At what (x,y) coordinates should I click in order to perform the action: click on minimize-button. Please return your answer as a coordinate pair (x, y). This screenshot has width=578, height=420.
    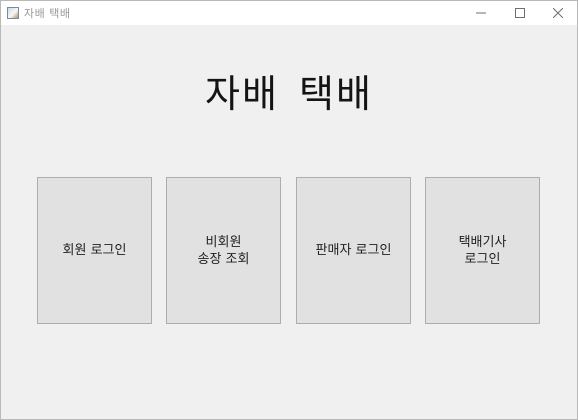
    Looking at the image, I should click on (481, 13).